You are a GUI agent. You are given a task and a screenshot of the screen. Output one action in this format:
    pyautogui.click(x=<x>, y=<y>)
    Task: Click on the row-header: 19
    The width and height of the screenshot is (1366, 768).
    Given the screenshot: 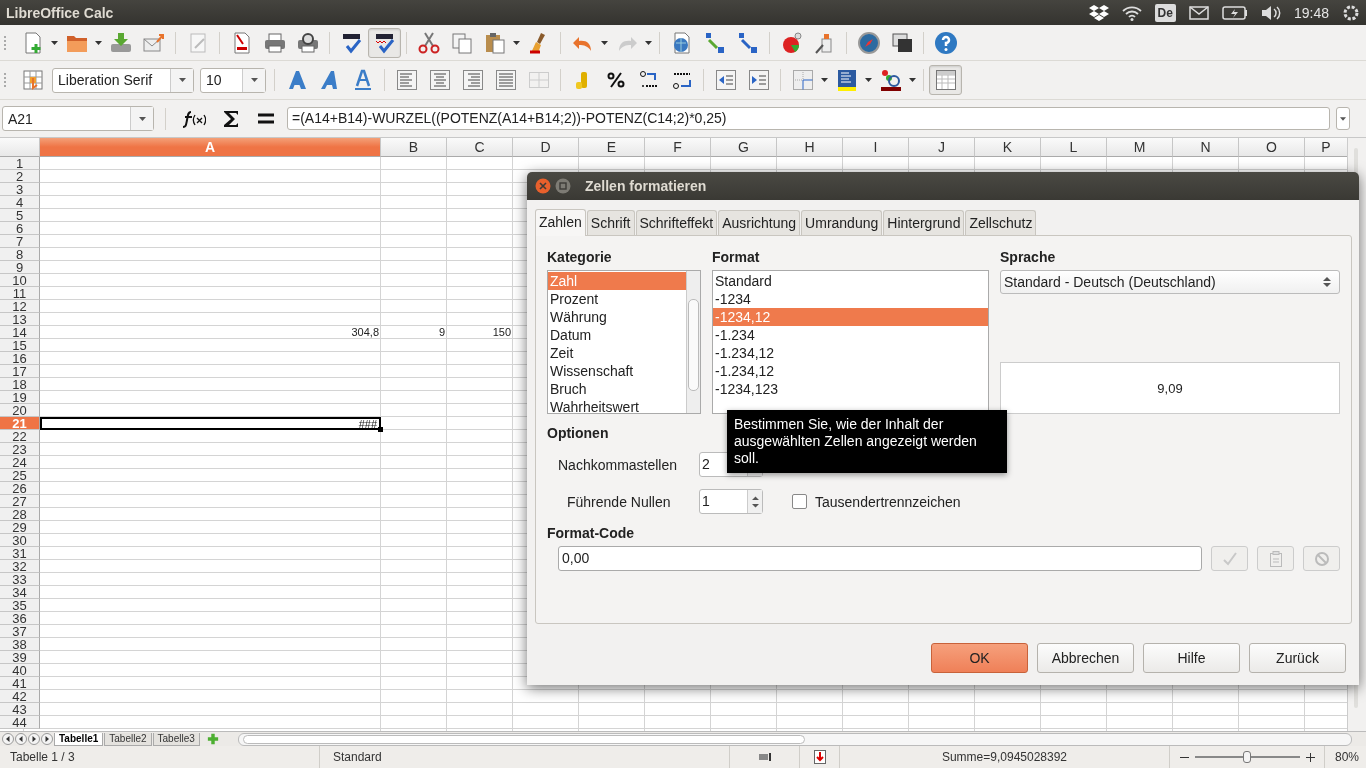 What is the action you would take?
    pyautogui.click(x=20, y=397)
    